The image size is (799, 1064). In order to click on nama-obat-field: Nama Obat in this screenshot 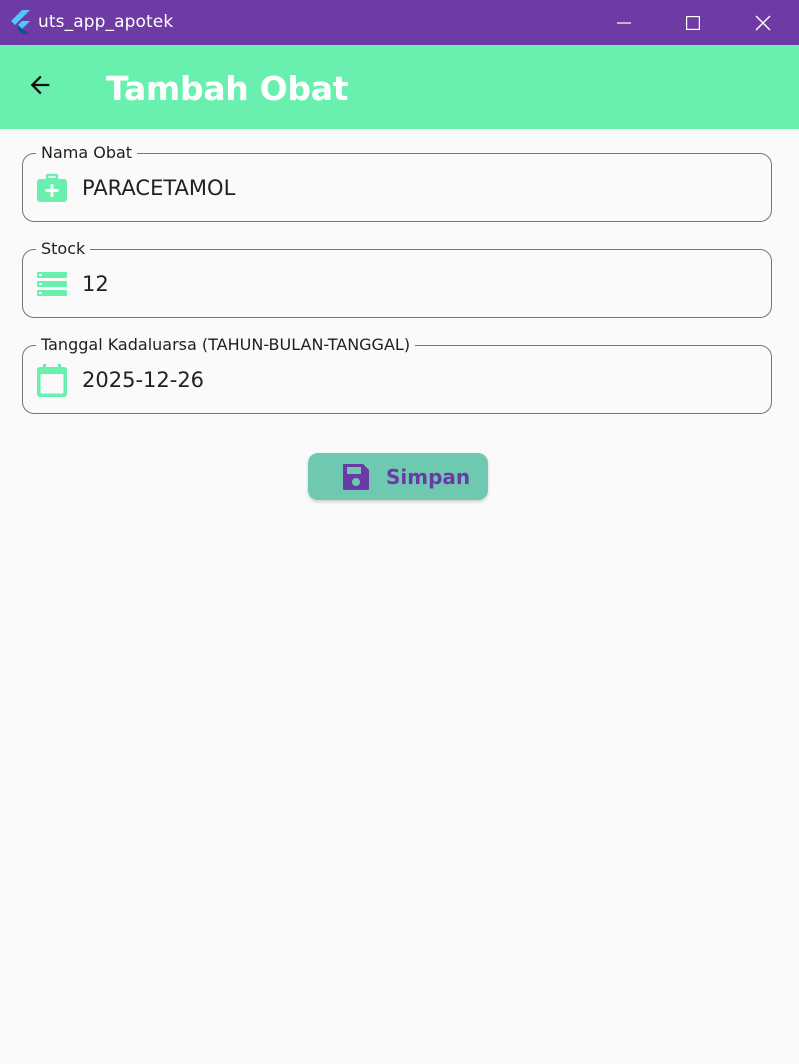, I will do `click(397, 182)`.